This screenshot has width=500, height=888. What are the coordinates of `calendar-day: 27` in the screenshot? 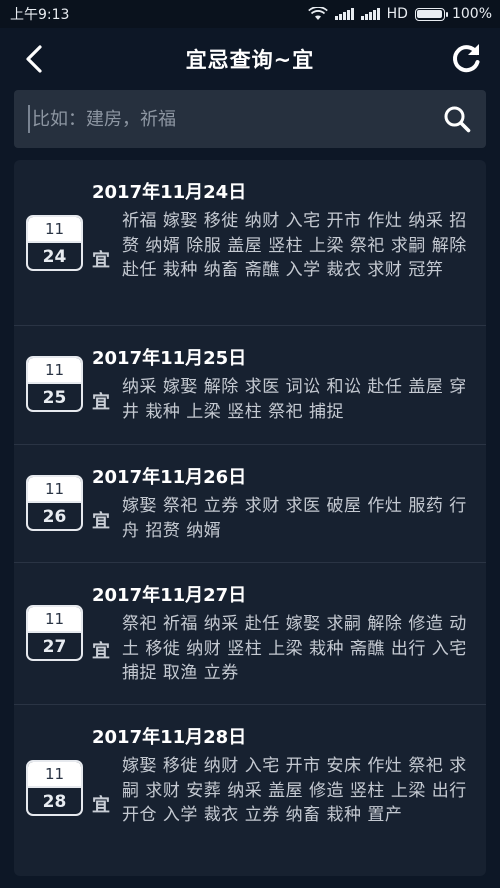 It's located at (54, 645).